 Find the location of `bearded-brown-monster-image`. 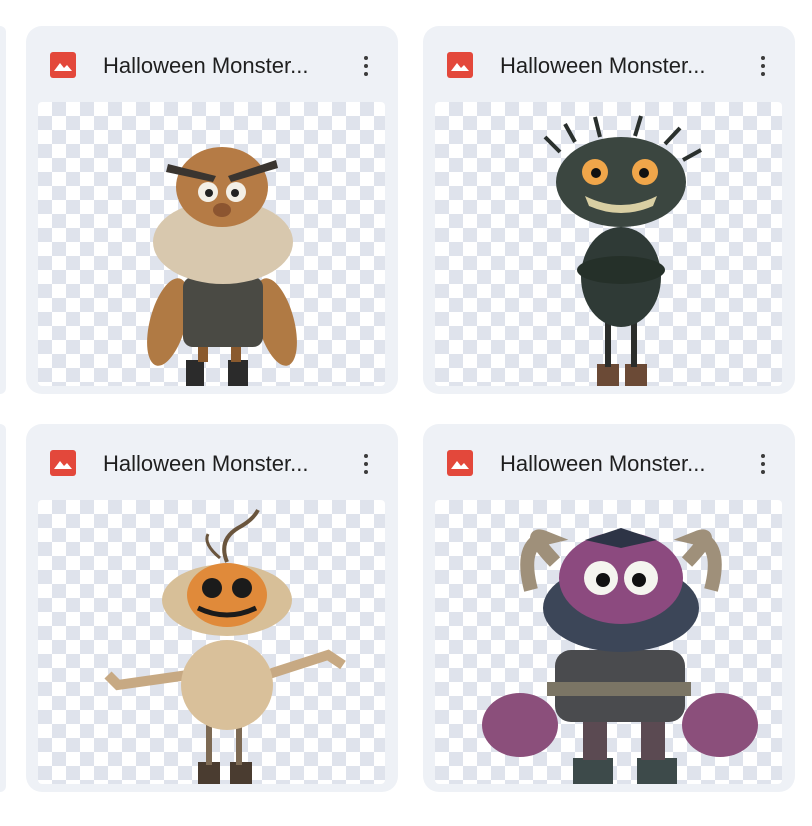

bearded-brown-monster-image is located at coordinates (222, 266).